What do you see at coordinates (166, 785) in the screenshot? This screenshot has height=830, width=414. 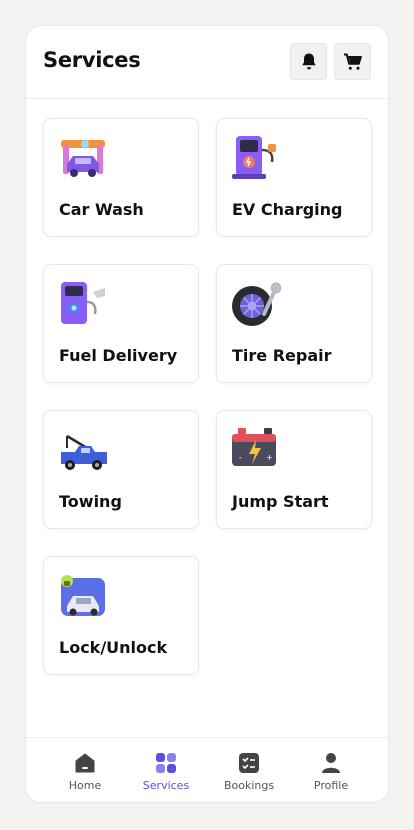 I see `nav-label: Services` at bounding box center [166, 785].